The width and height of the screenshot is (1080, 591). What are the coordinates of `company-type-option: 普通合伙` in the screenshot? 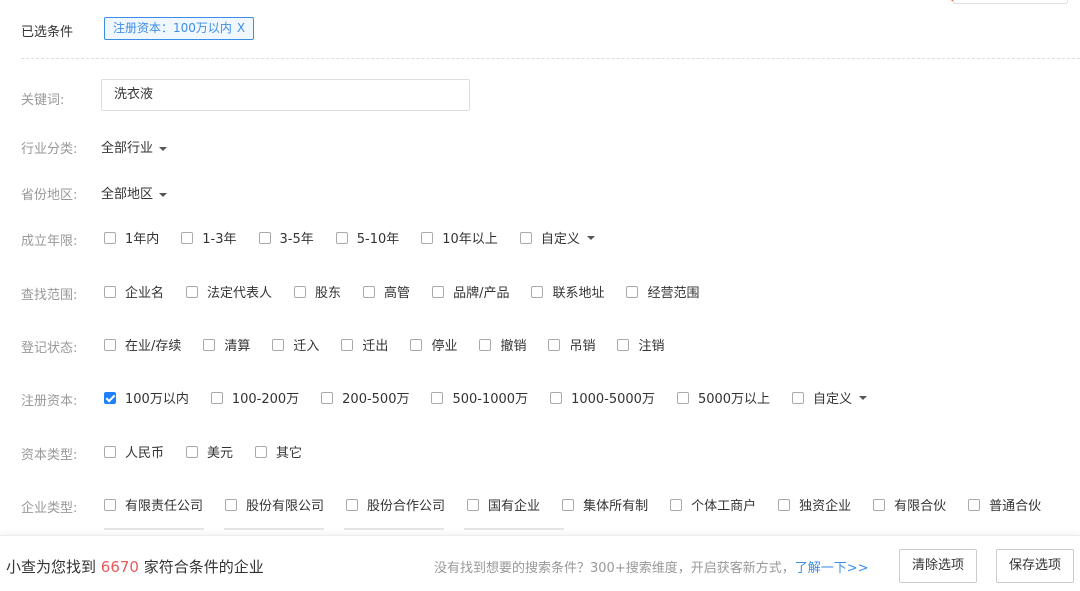 It's located at (1004, 504).